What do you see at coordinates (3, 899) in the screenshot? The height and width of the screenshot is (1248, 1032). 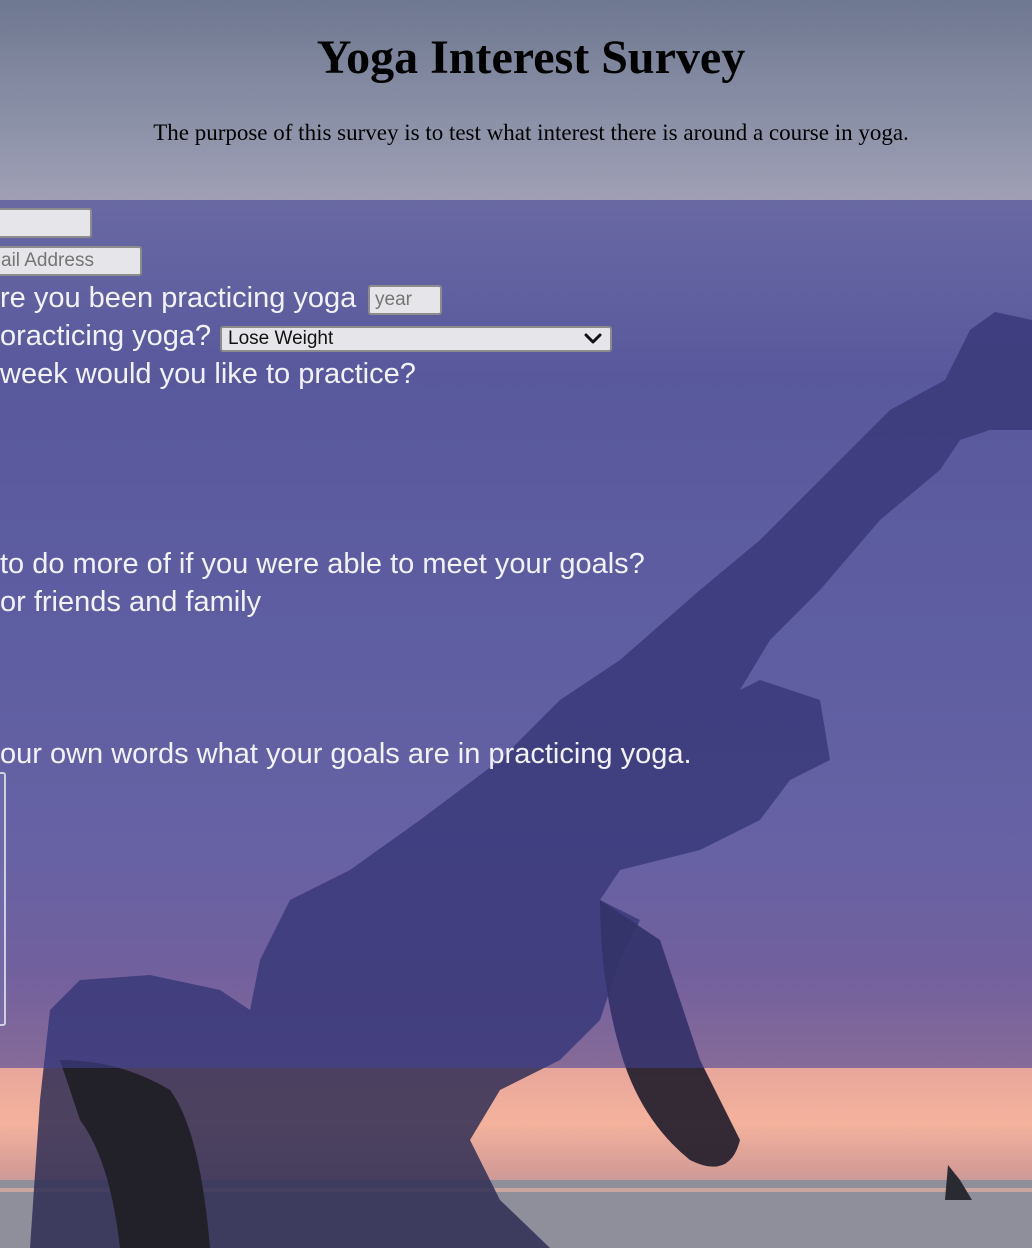 I see `goals-textarea` at bounding box center [3, 899].